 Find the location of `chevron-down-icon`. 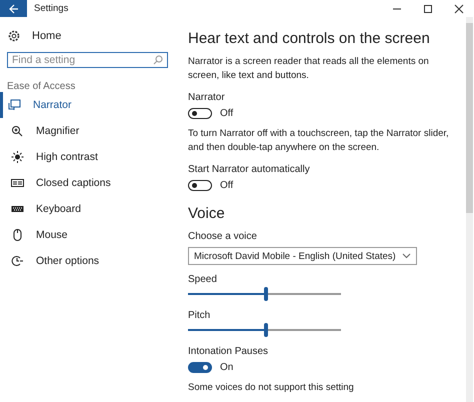

chevron-down-icon is located at coordinates (406, 256).